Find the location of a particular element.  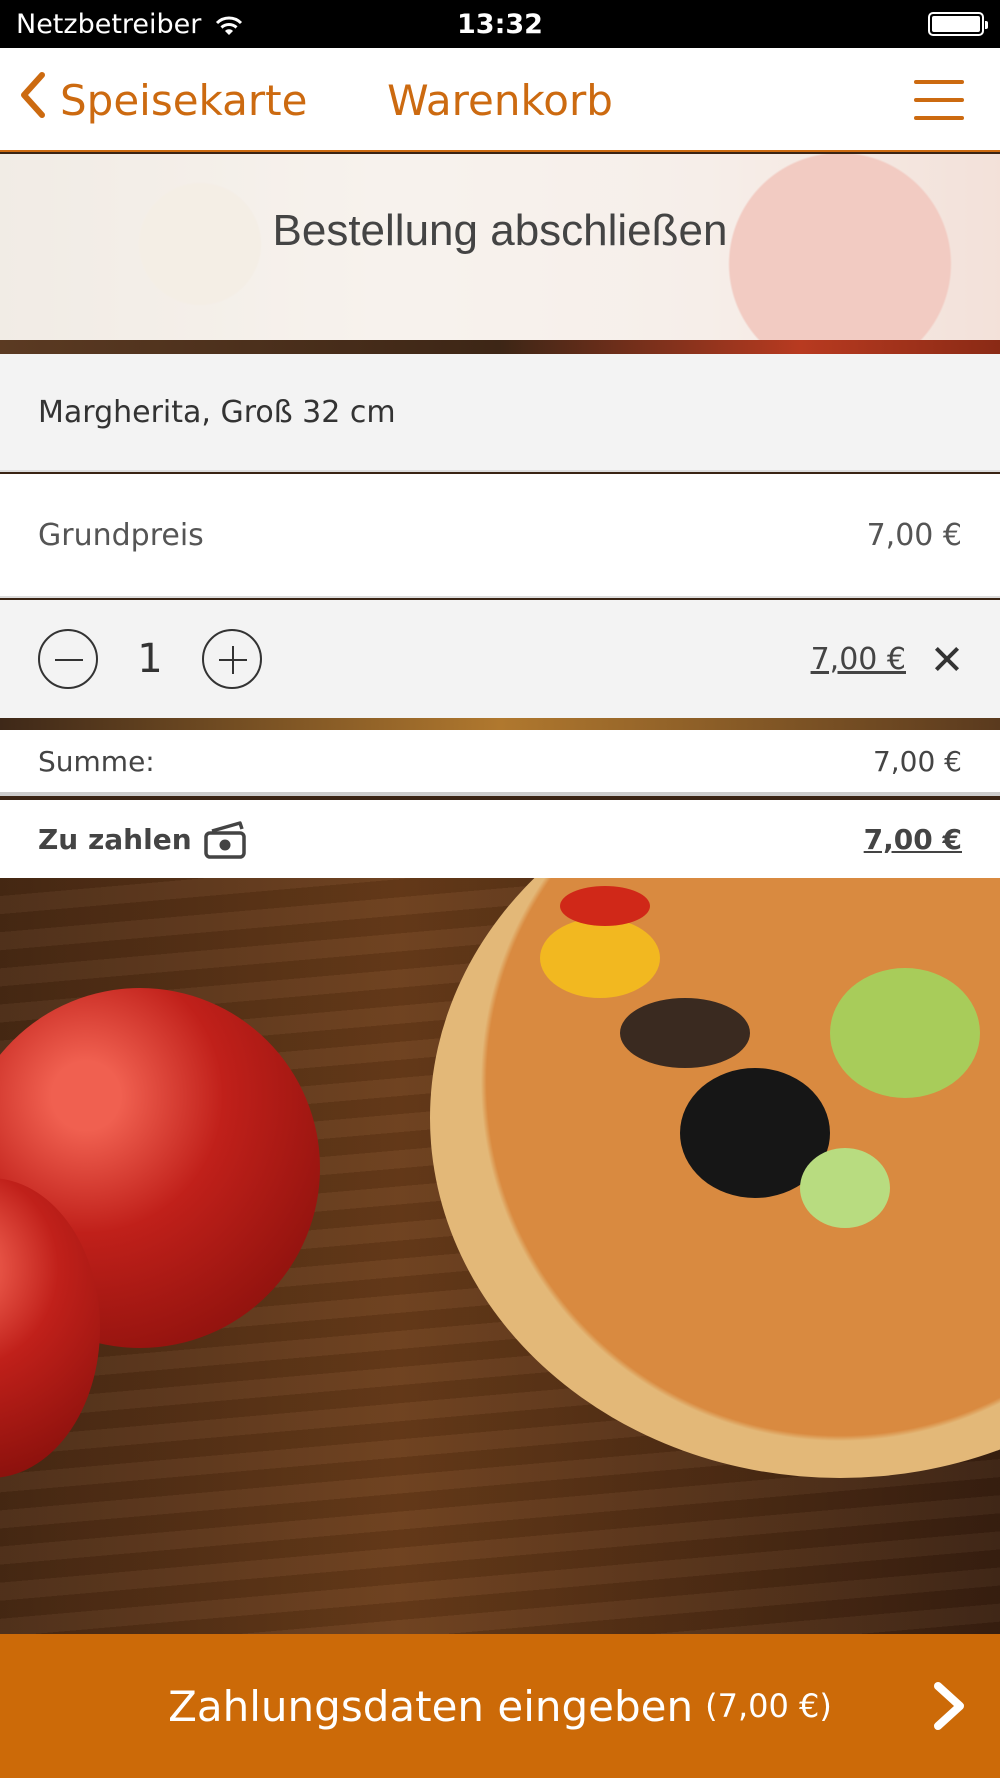

amount-due-label: Zu zahlen is located at coordinates (115, 839).